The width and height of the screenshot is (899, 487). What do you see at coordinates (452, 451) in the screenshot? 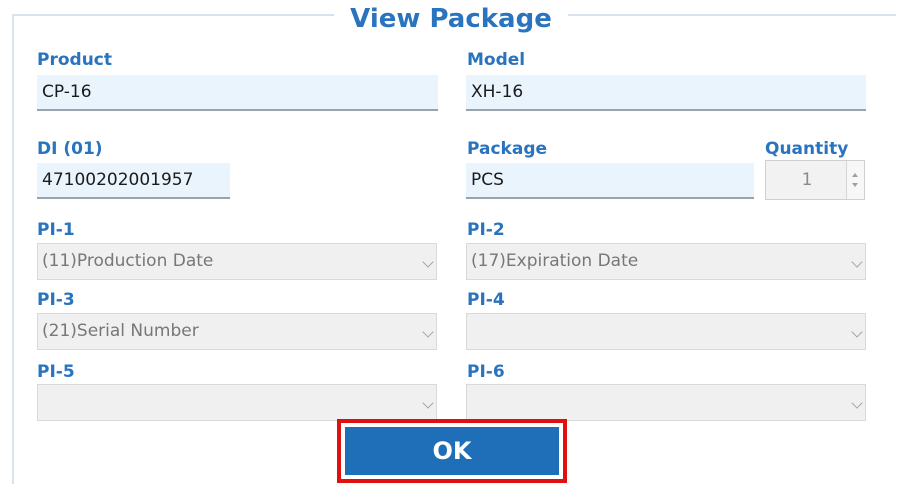
I see `ok-button: OK` at bounding box center [452, 451].